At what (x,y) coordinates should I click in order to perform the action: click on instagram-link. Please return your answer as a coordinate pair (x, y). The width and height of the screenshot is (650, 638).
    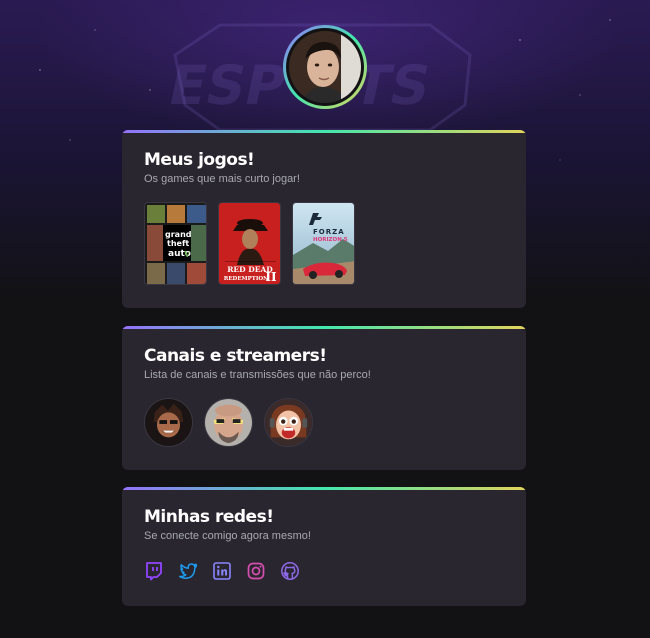
    Looking at the image, I should click on (256, 571).